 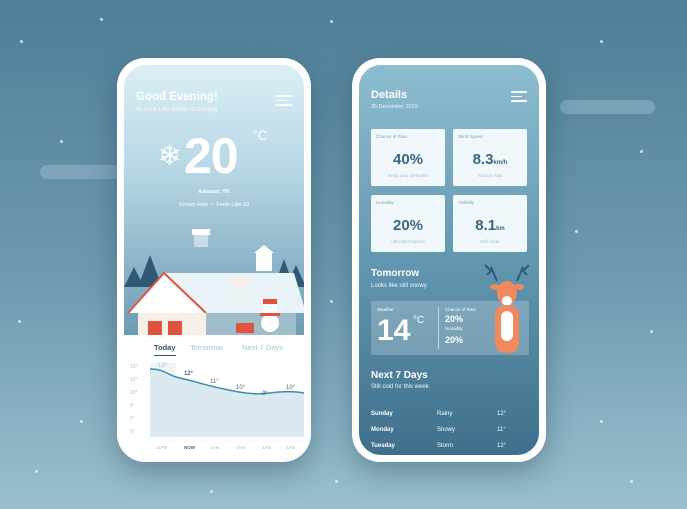 I want to click on y-label: 15°, so click(x=134, y=367).